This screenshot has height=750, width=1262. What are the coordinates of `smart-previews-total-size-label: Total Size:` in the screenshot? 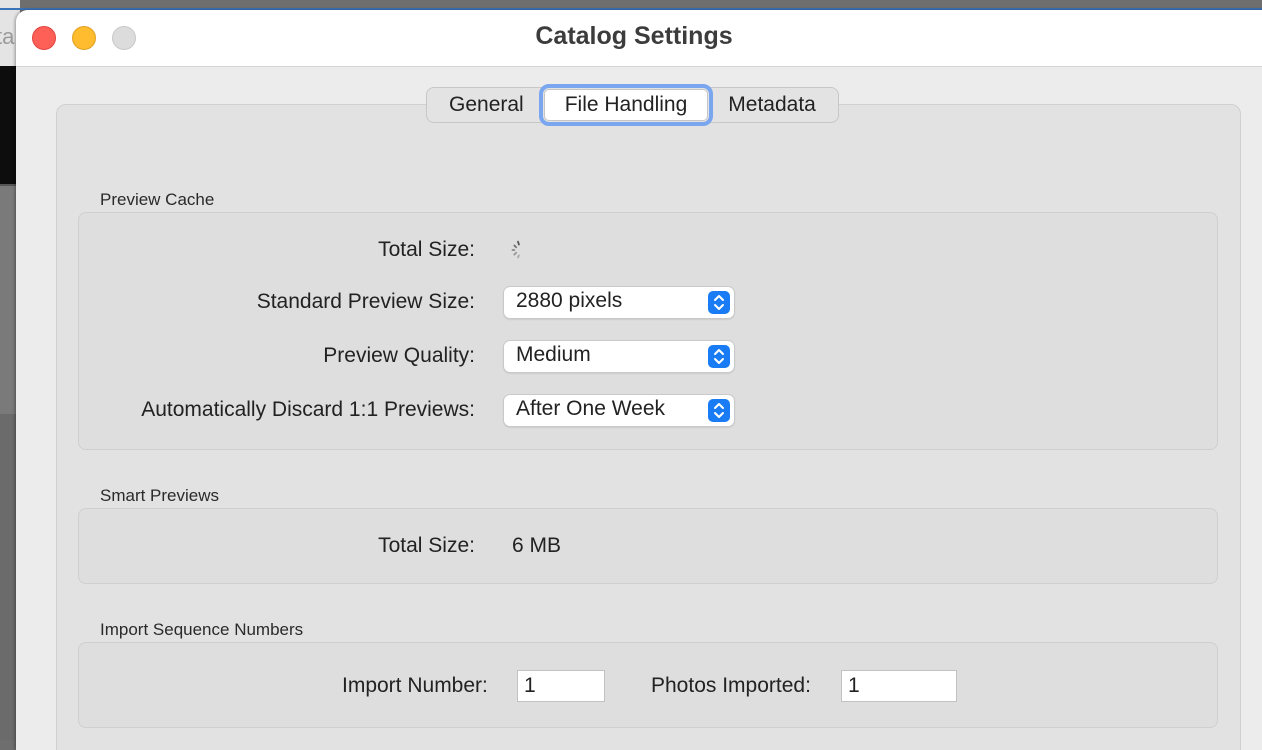 It's located at (426, 545).